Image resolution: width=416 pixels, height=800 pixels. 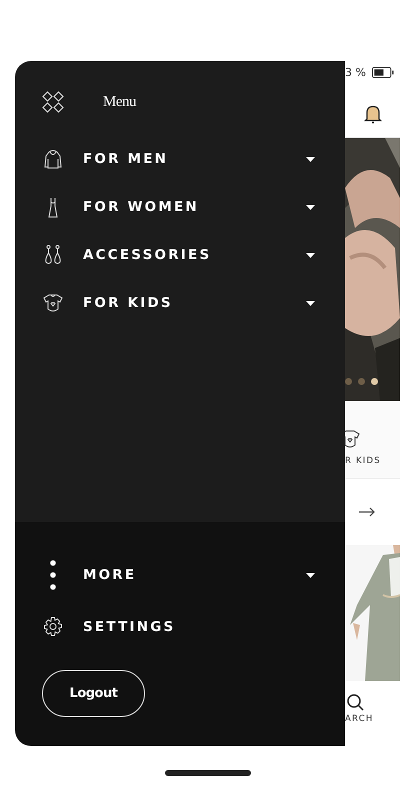 What do you see at coordinates (53, 627) in the screenshot?
I see `settings-icon` at bounding box center [53, 627].